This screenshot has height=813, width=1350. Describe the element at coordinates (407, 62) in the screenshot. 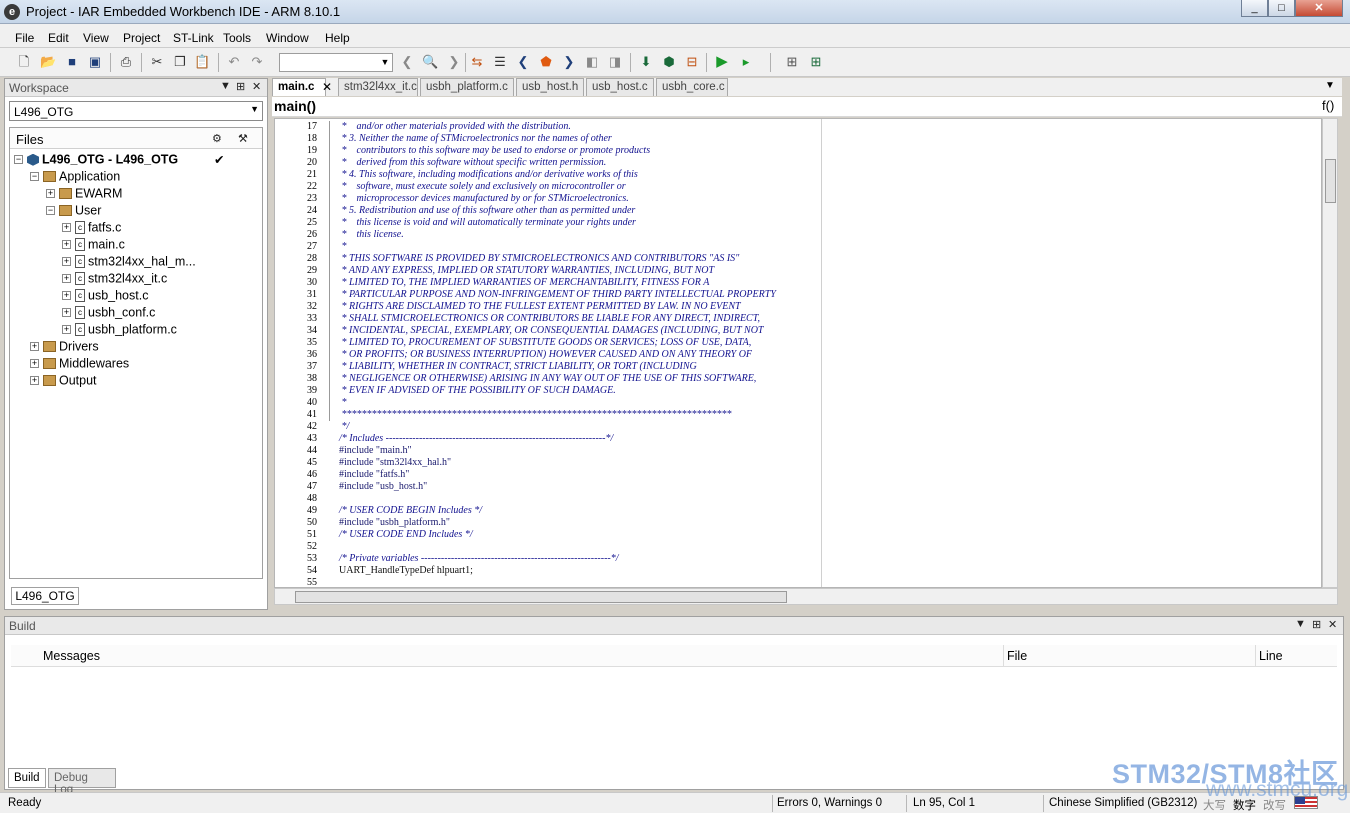

I see `back-icon: ❮` at that location.